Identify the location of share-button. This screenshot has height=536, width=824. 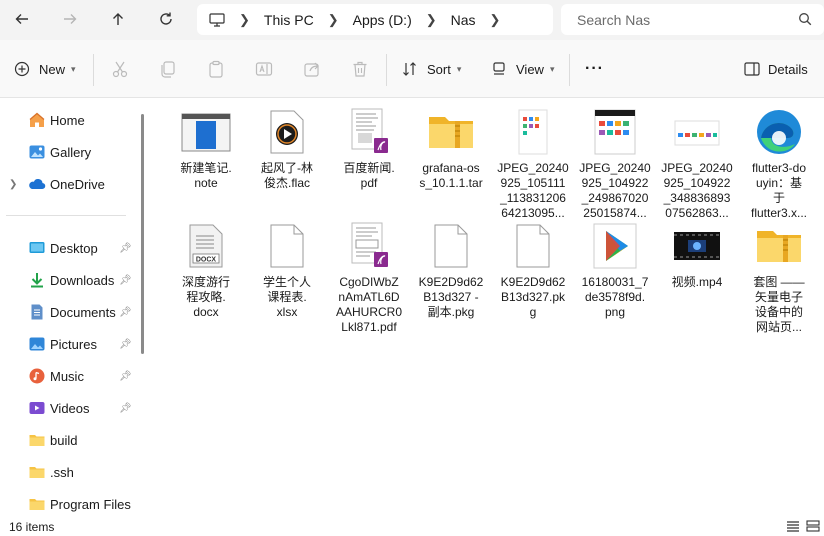
(312, 69).